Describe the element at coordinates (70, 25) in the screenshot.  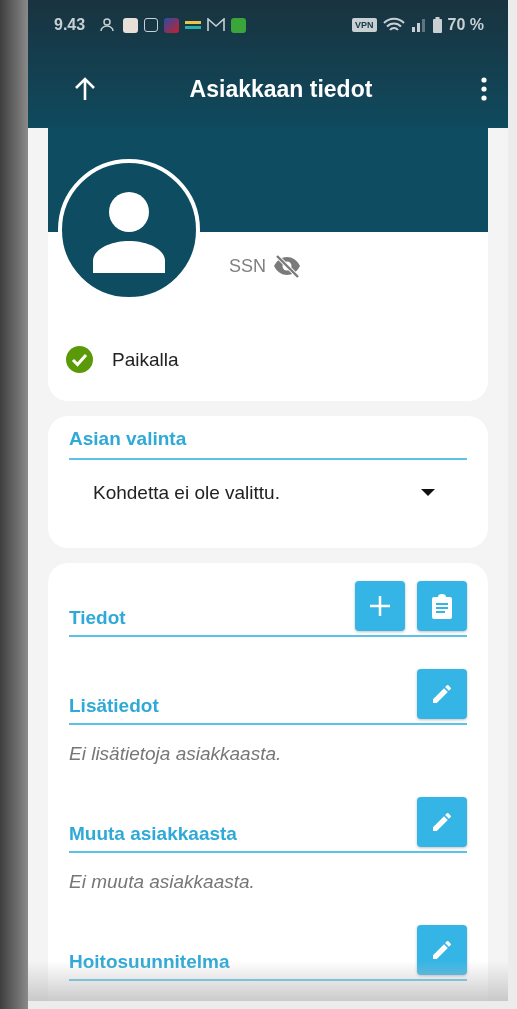
I see `status-time: 9.43` at that location.